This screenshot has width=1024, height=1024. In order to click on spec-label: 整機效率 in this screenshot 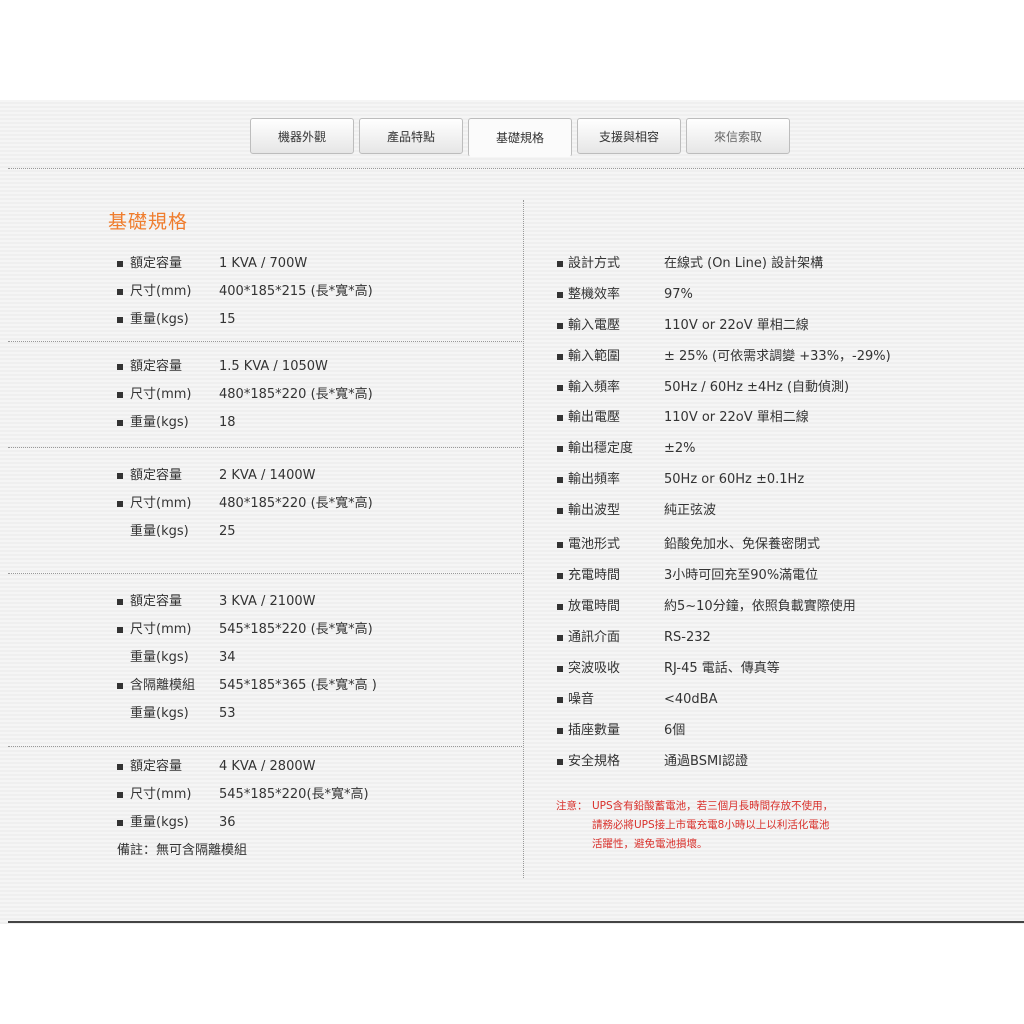, I will do `click(594, 294)`.